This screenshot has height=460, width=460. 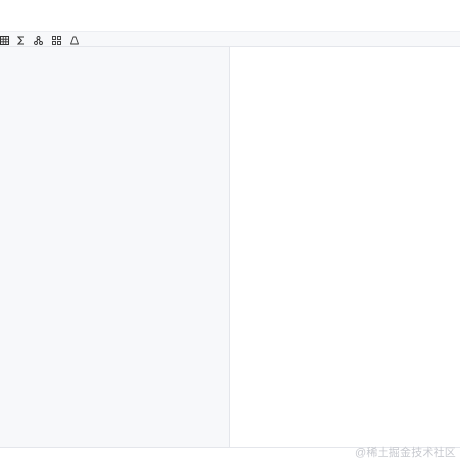 What do you see at coordinates (230, 39) in the screenshot?
I see `editor-toolbar` at bounding box center [230, 39].